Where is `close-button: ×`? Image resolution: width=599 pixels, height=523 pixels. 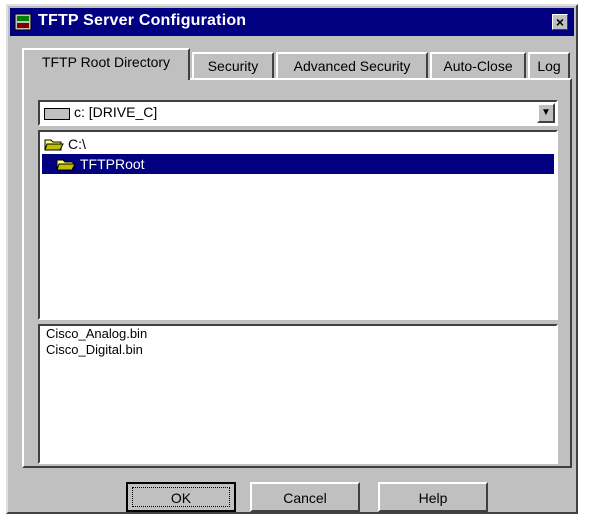
close-button: × is located at coordinates (560, 22).